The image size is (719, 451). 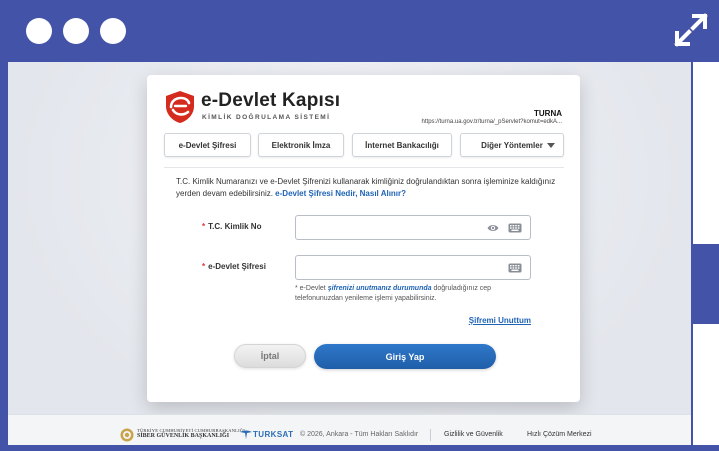 I want to click on turksat-logo: TURKSAT, so click(x=273, y=434).